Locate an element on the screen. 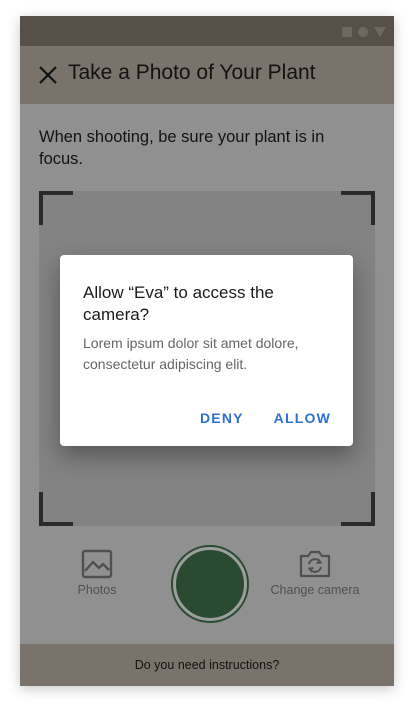  deny-button: DENY is located at coordinates (222, 418).